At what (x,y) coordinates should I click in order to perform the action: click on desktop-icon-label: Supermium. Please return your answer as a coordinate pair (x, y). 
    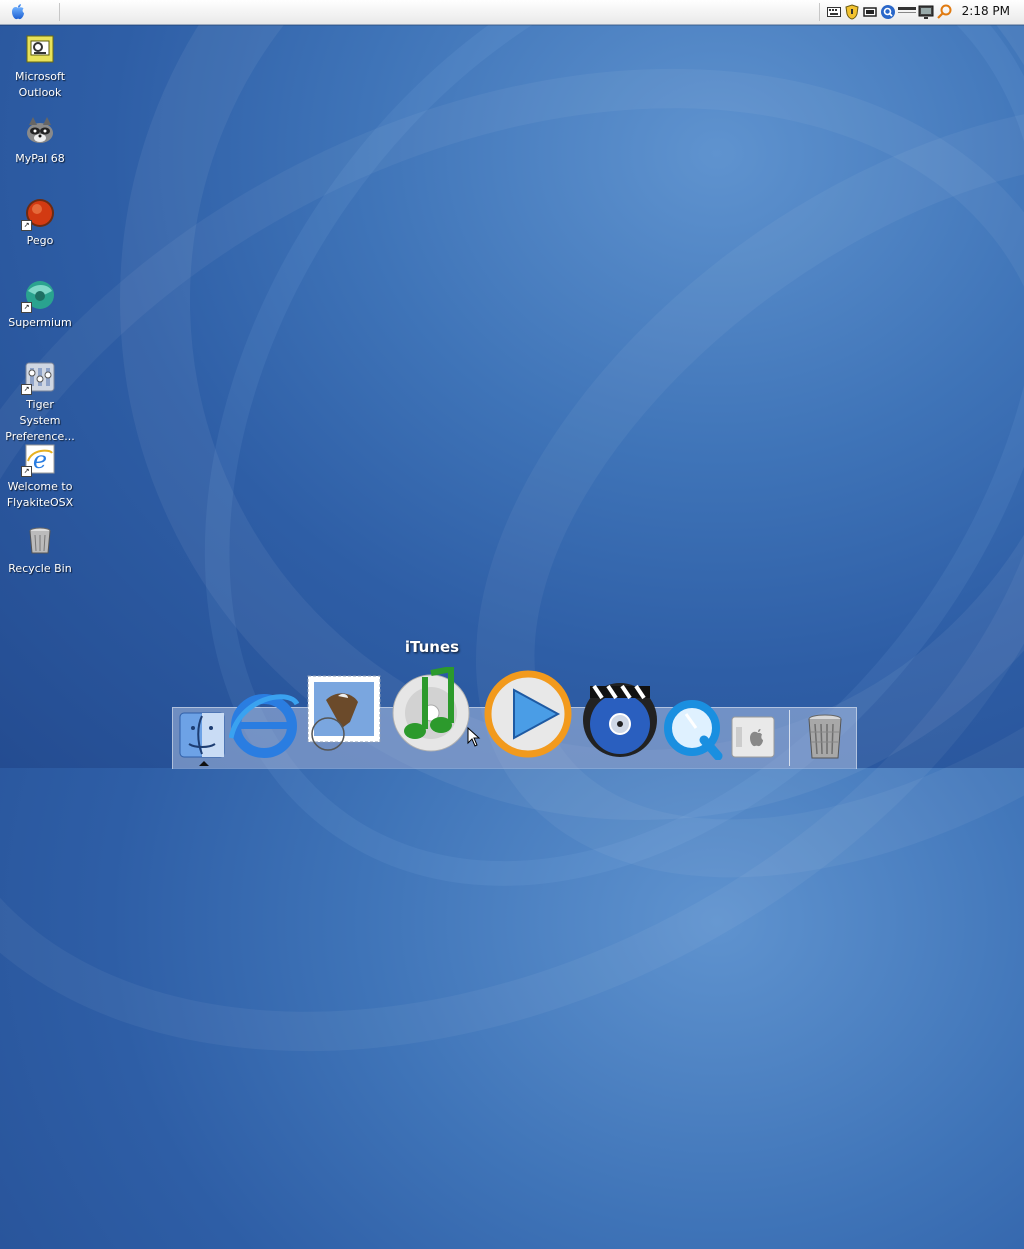
    Looking at the image, I should click on (40, 322).